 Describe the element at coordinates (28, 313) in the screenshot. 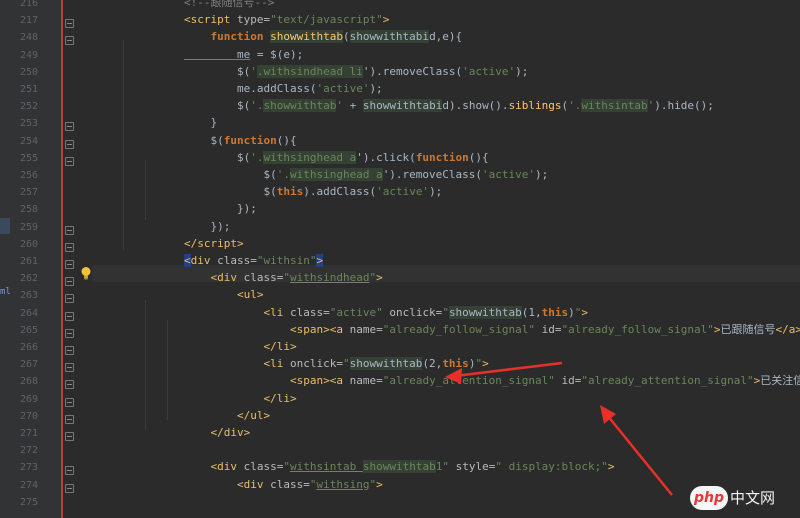

I see `line-number: 264` at that location.